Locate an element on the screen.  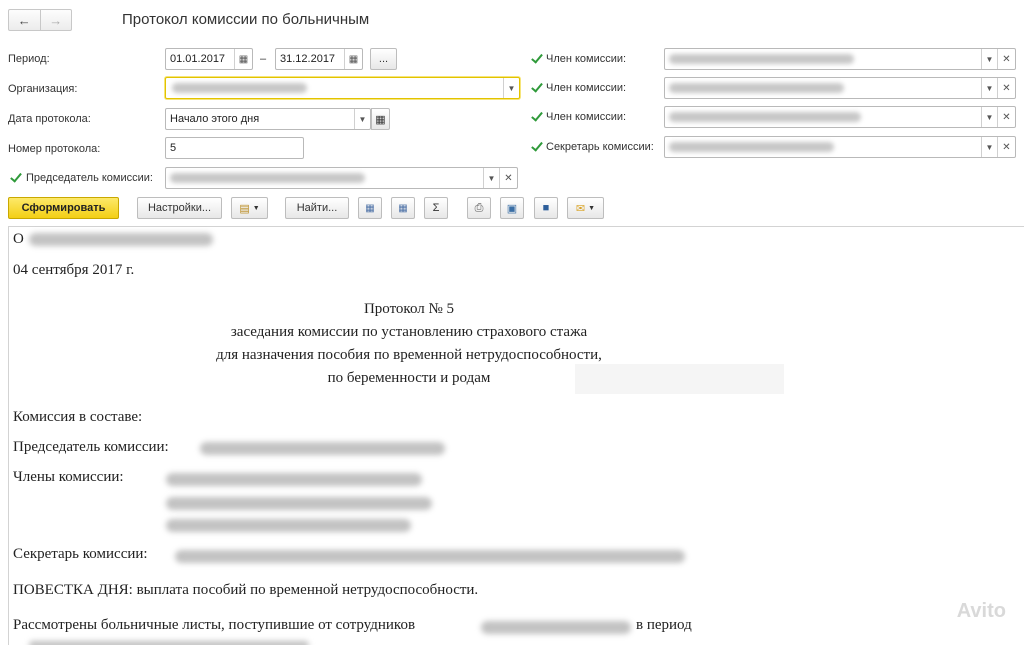
member1-field: ▼ ✕ is located at coordinates (840, 59).